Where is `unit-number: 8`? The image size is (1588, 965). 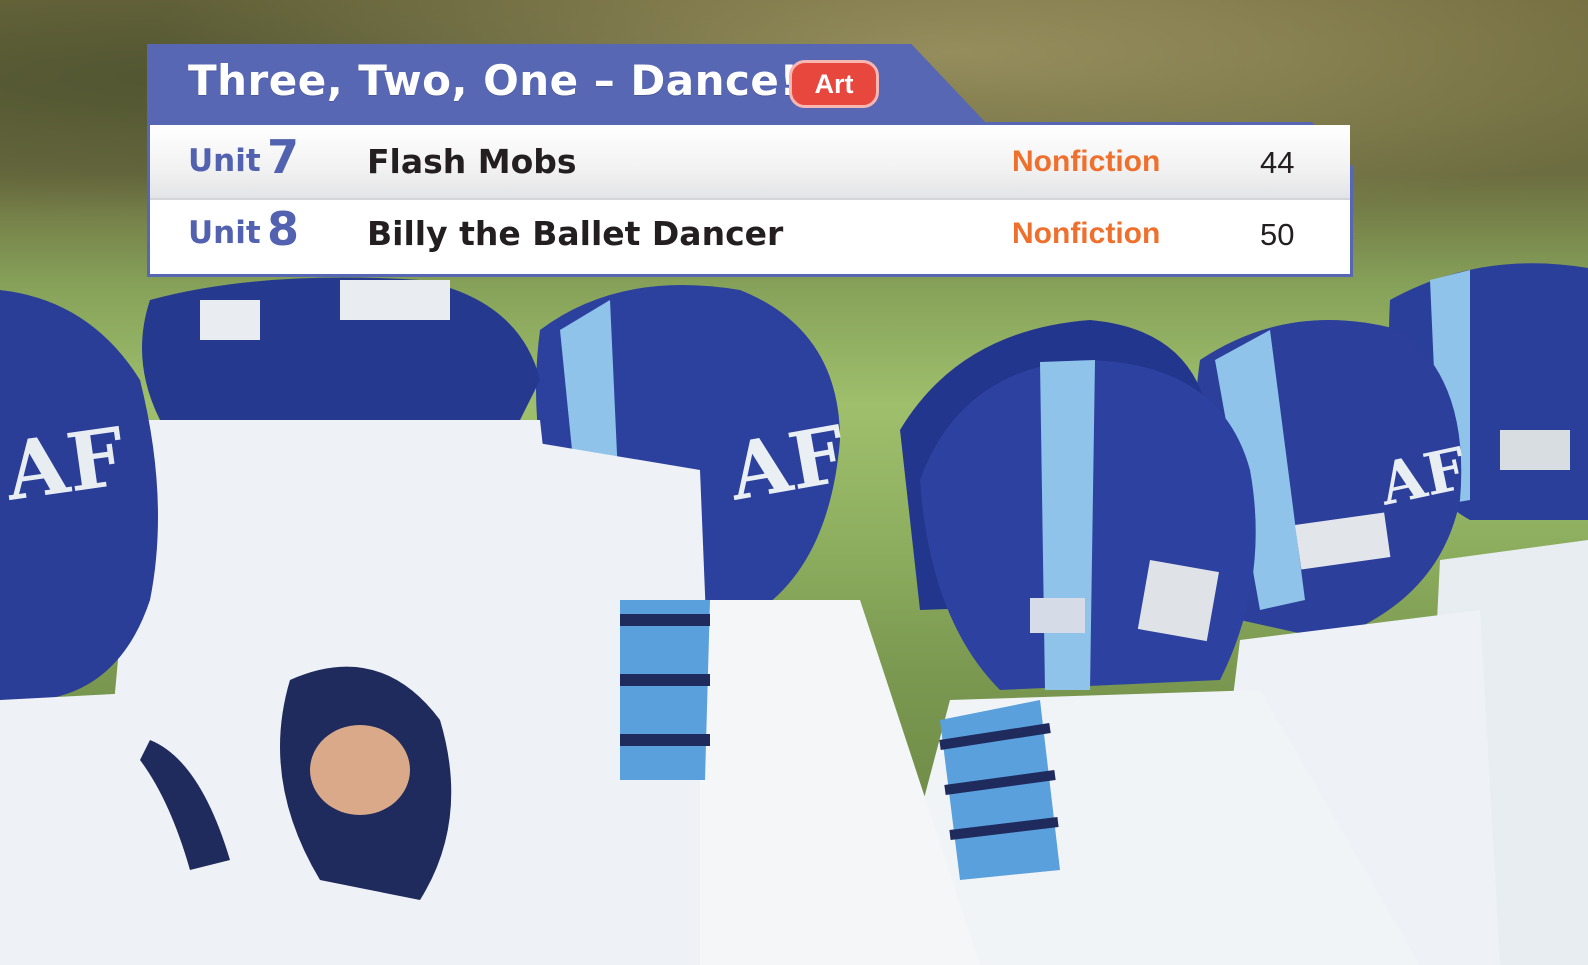 unit-number: 8 is located at coordinates (283, 229).